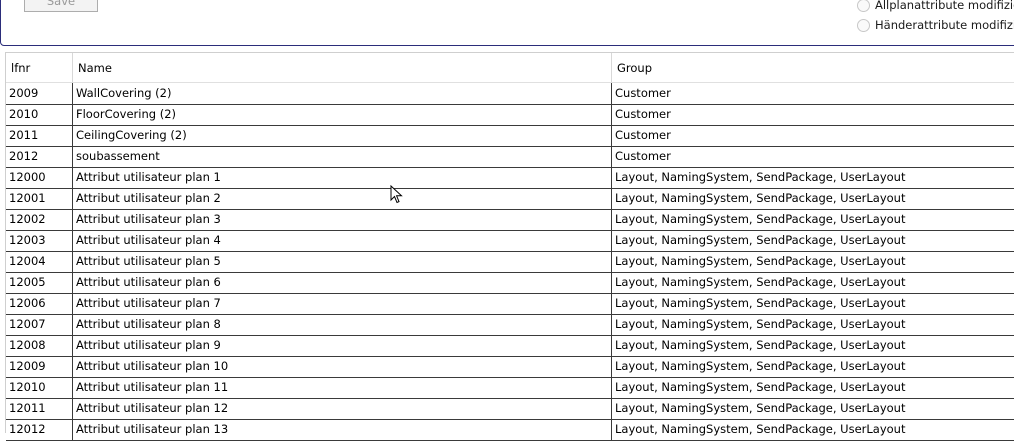 The image size is (1014, 441). Describe the element at coordinates (39, 240) in the screenshot. I see `cell-lfnr: 12003` at that location.